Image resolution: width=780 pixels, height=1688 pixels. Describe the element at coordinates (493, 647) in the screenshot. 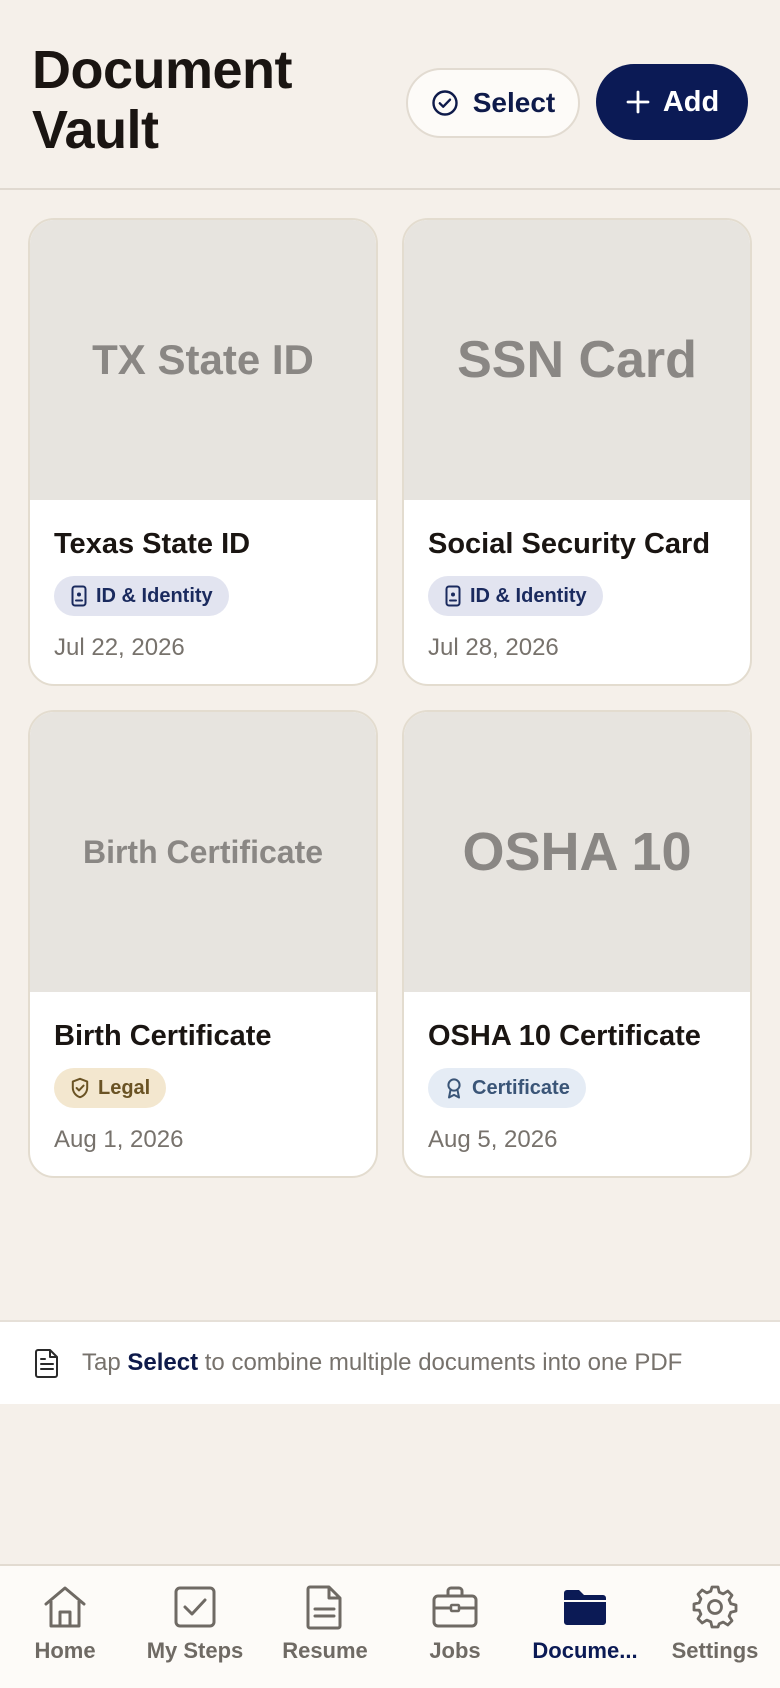

I see `document-date: Jul 28, 2026` at that location.